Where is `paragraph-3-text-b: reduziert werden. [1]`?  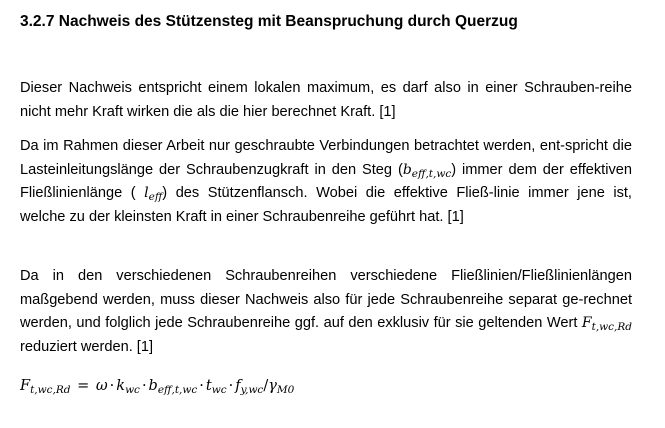
paragraph-3-text-b: reduziert werden. [1] is located at coordinates (87, 346).